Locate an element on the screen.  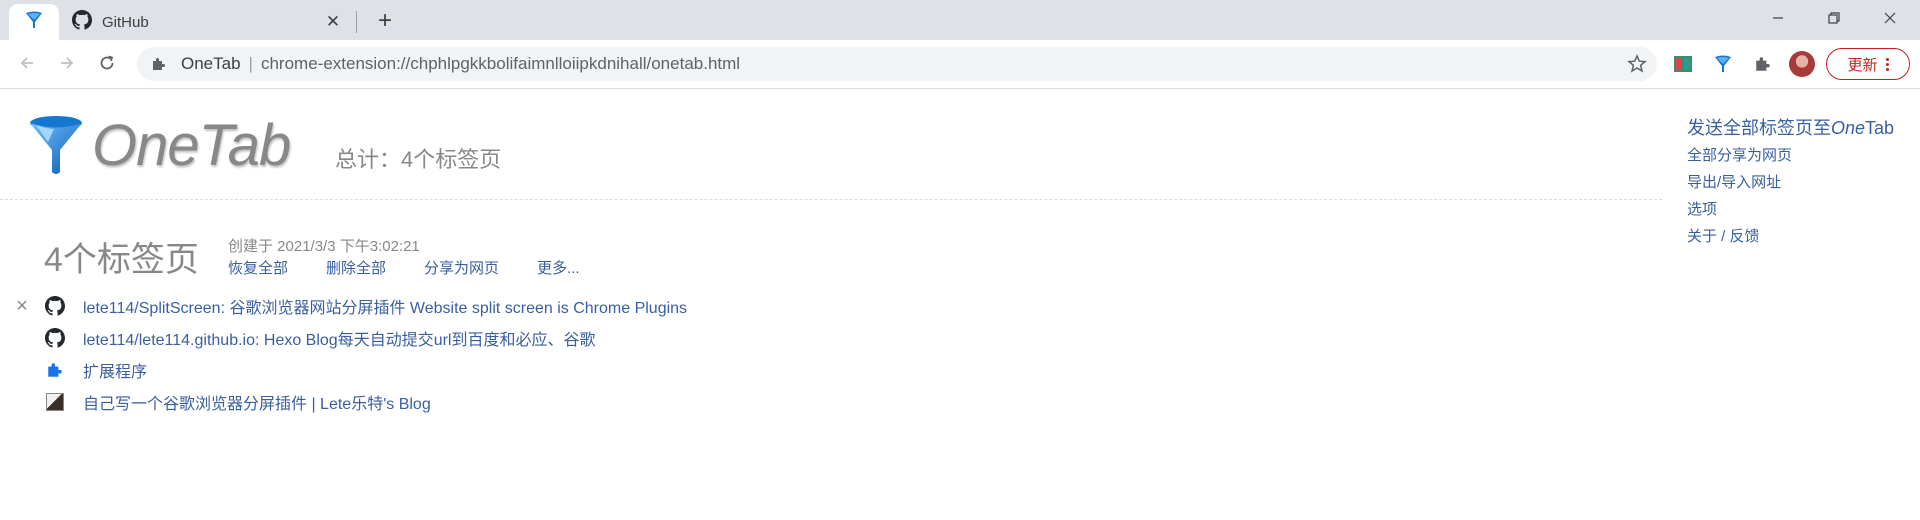
tab-github: GitHub ✕ is located at coordinates (208, 22).